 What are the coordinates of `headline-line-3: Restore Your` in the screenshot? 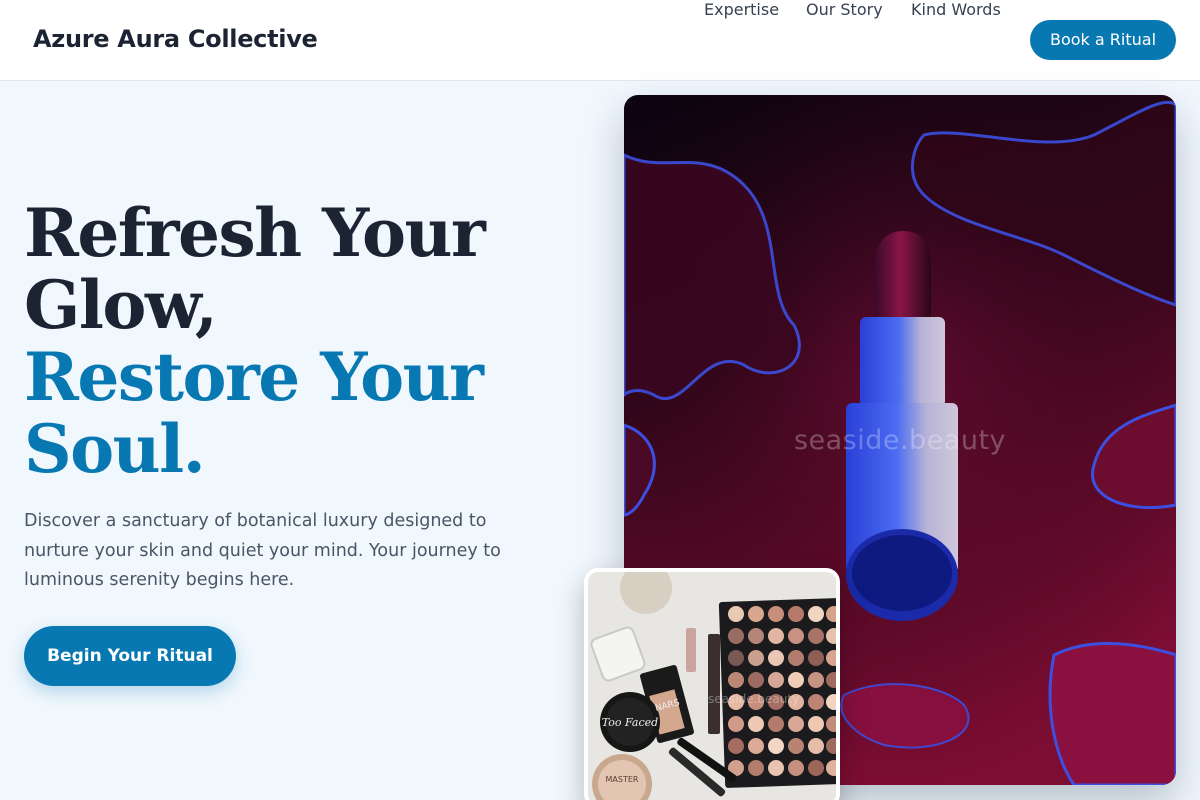 It's located at (254, 377).